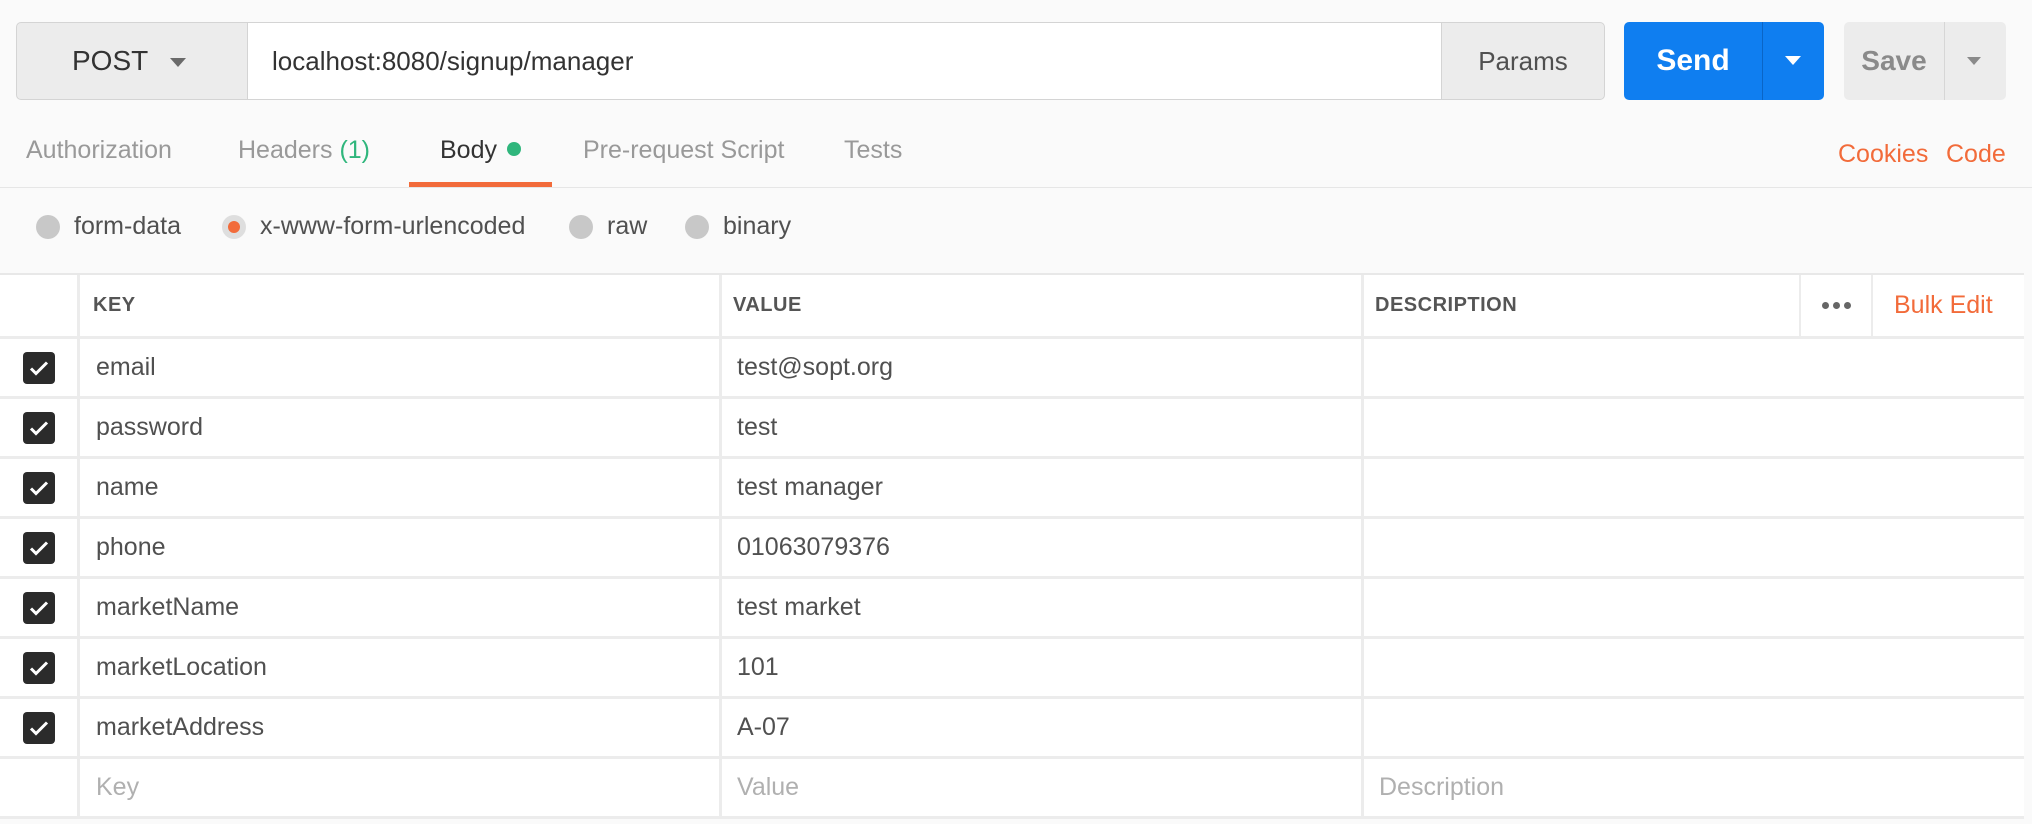  Describe the element at coordinates (1043, 787) in the screenshot. I see `new-value-input: Value` at that location.